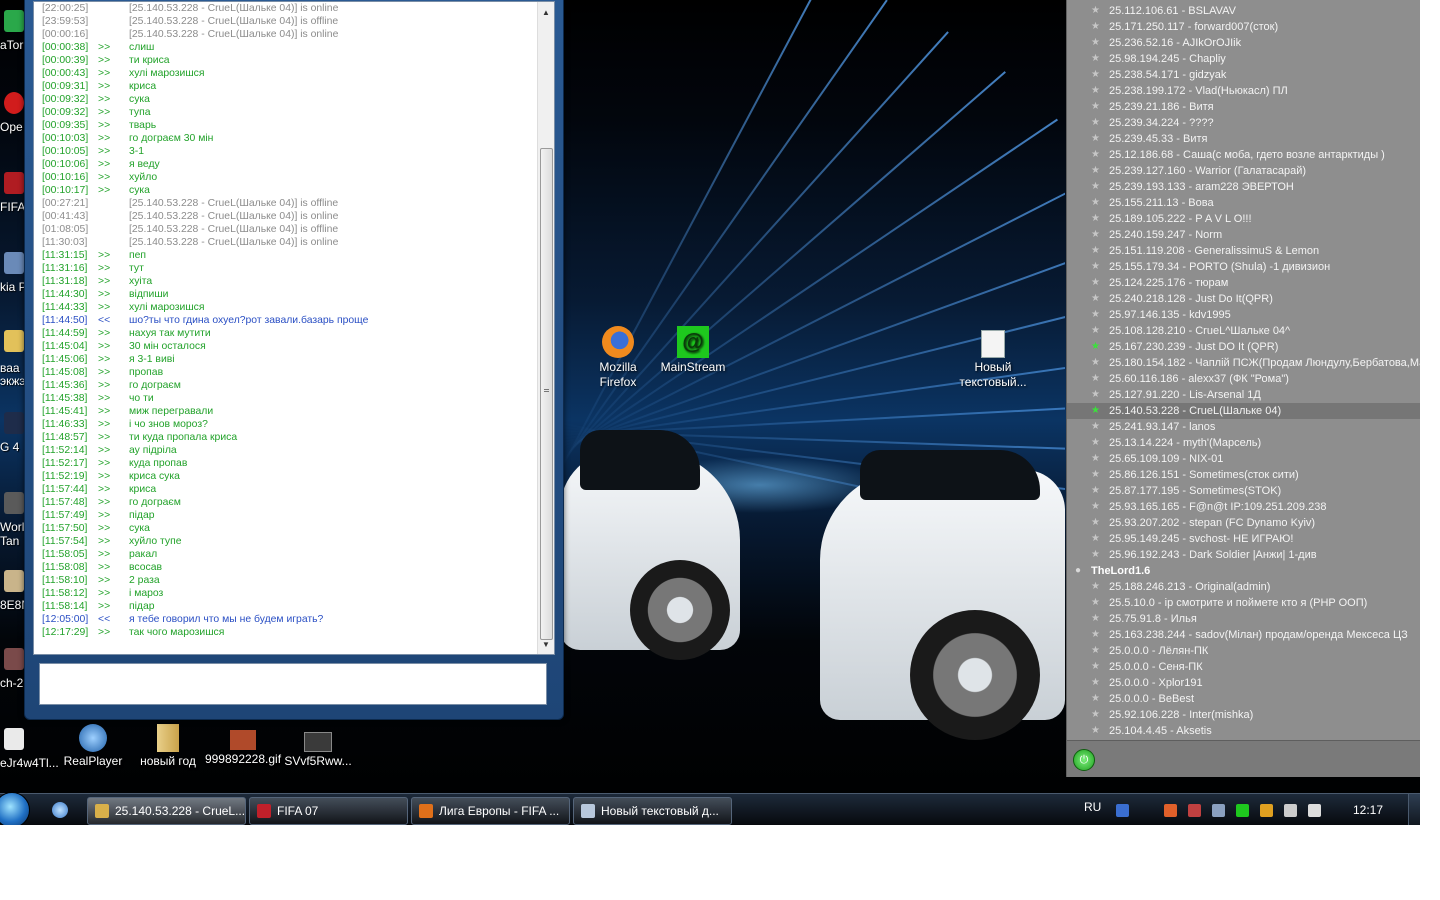 The height and width of the screenshot is (900, 1440). I want to click on desktop-icon-image-2: ch-21, so click(15, 668).